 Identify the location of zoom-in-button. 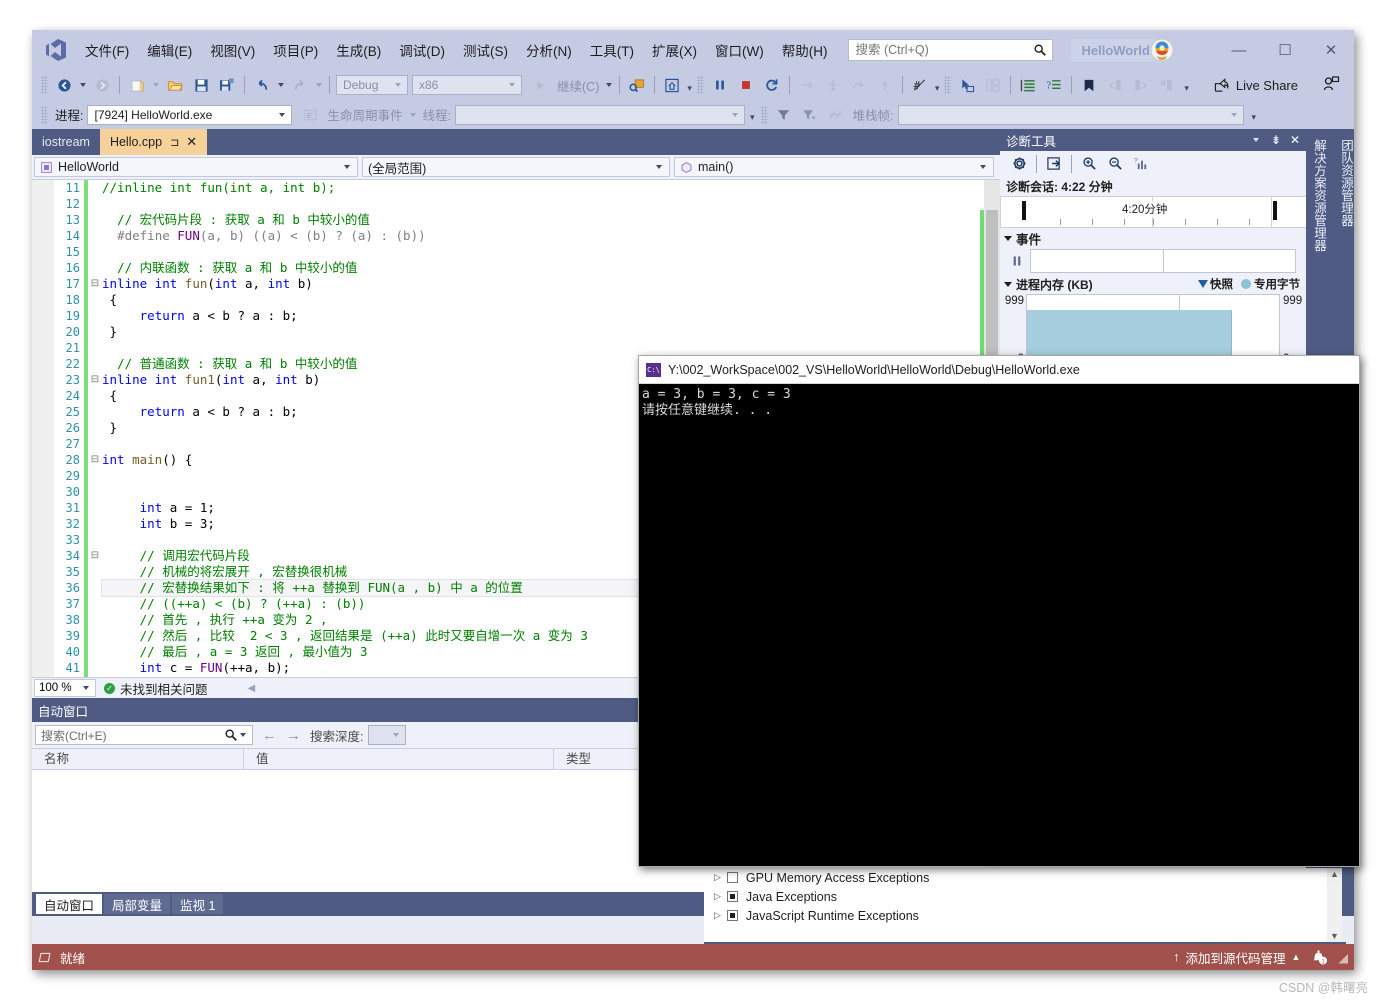
(1089, 164).